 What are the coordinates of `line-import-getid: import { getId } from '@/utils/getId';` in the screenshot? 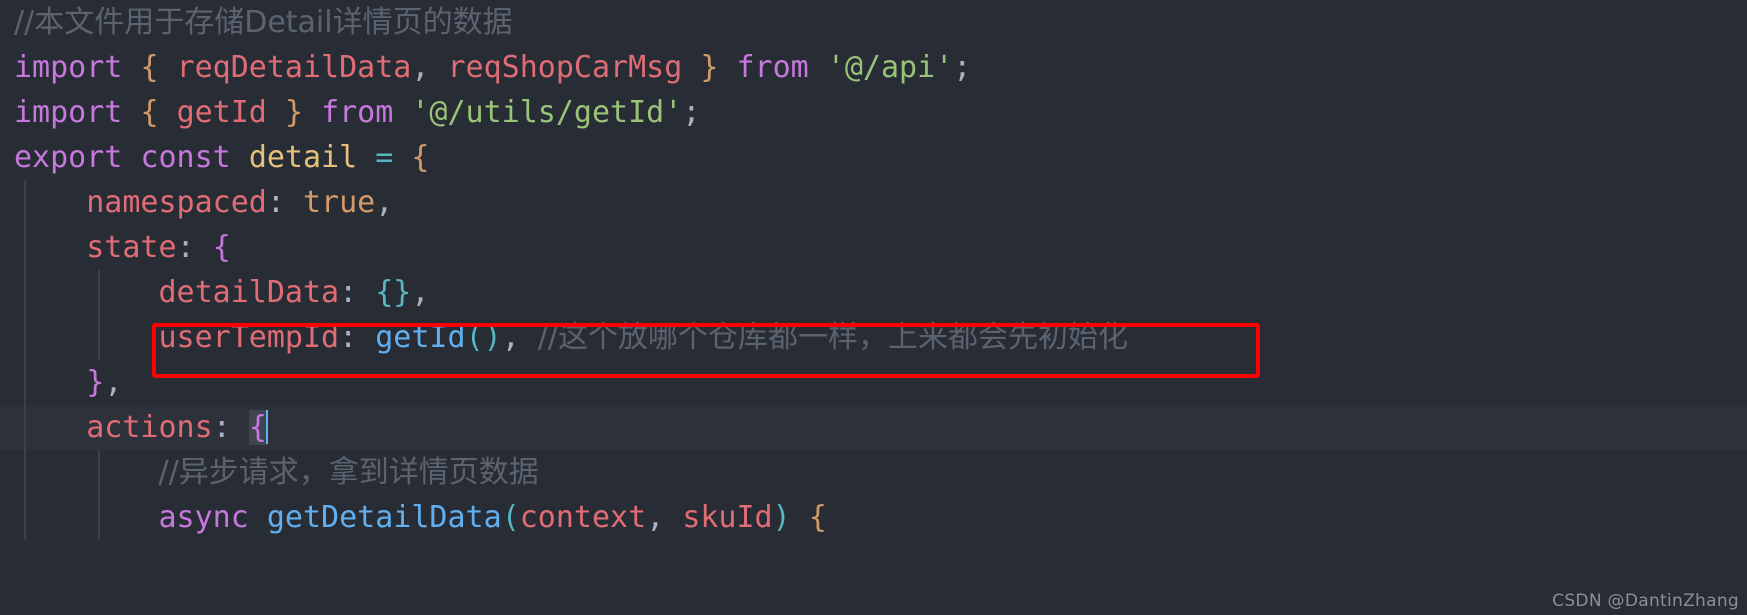 It's located at (873, 112).